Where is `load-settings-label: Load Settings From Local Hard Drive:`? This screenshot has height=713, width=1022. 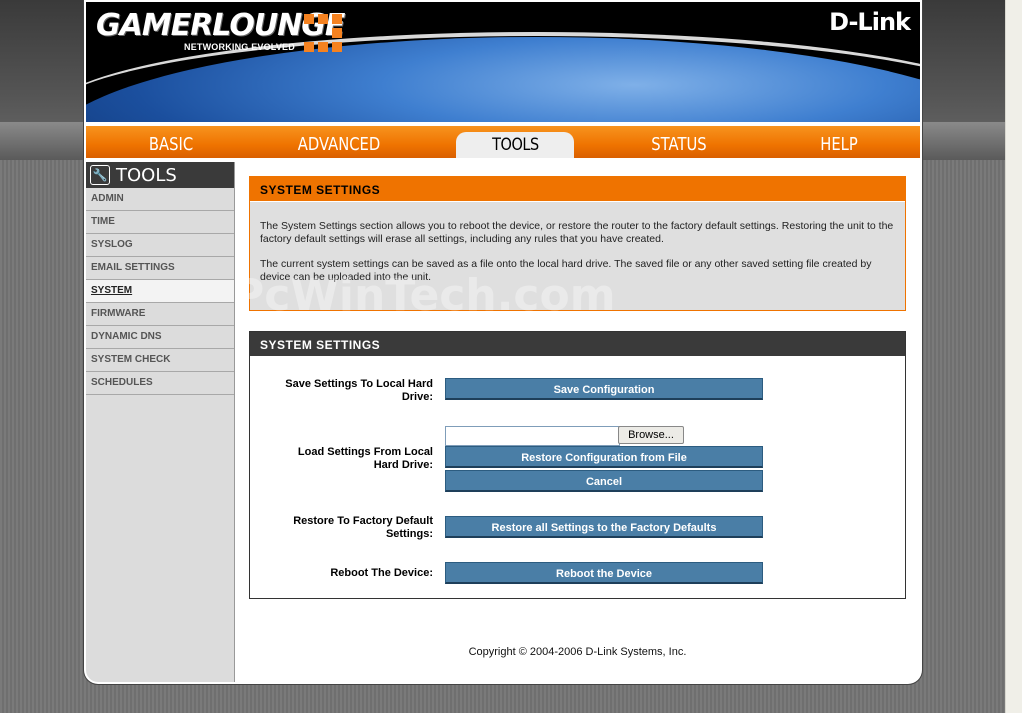 load-settings-label: Load Settings From Local Hard Drive: is located at coordinates (365, 458).